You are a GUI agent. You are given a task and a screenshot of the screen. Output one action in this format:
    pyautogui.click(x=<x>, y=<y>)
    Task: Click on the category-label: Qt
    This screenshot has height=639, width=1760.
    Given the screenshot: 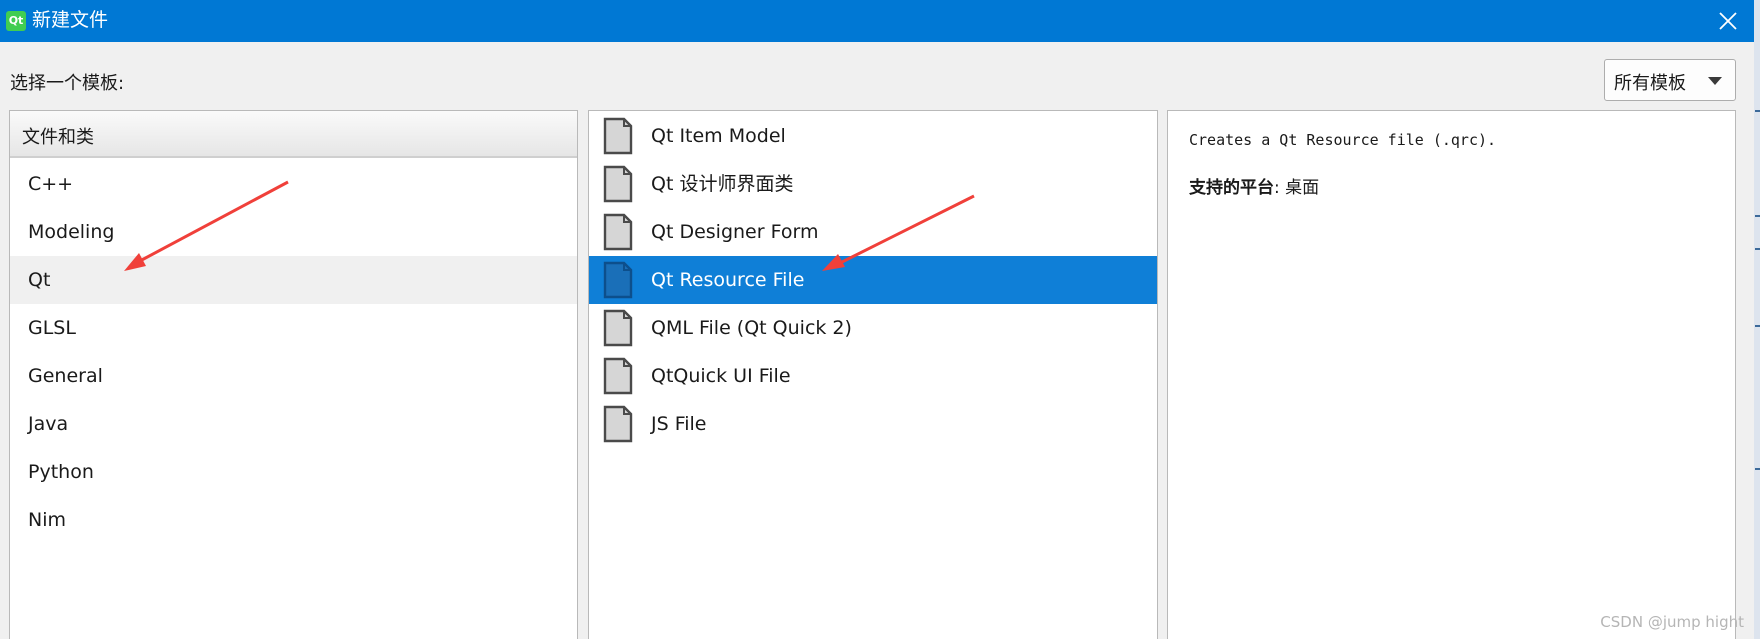 What is the action you would take?
    pyautogui.click(x=39, y=280)
    